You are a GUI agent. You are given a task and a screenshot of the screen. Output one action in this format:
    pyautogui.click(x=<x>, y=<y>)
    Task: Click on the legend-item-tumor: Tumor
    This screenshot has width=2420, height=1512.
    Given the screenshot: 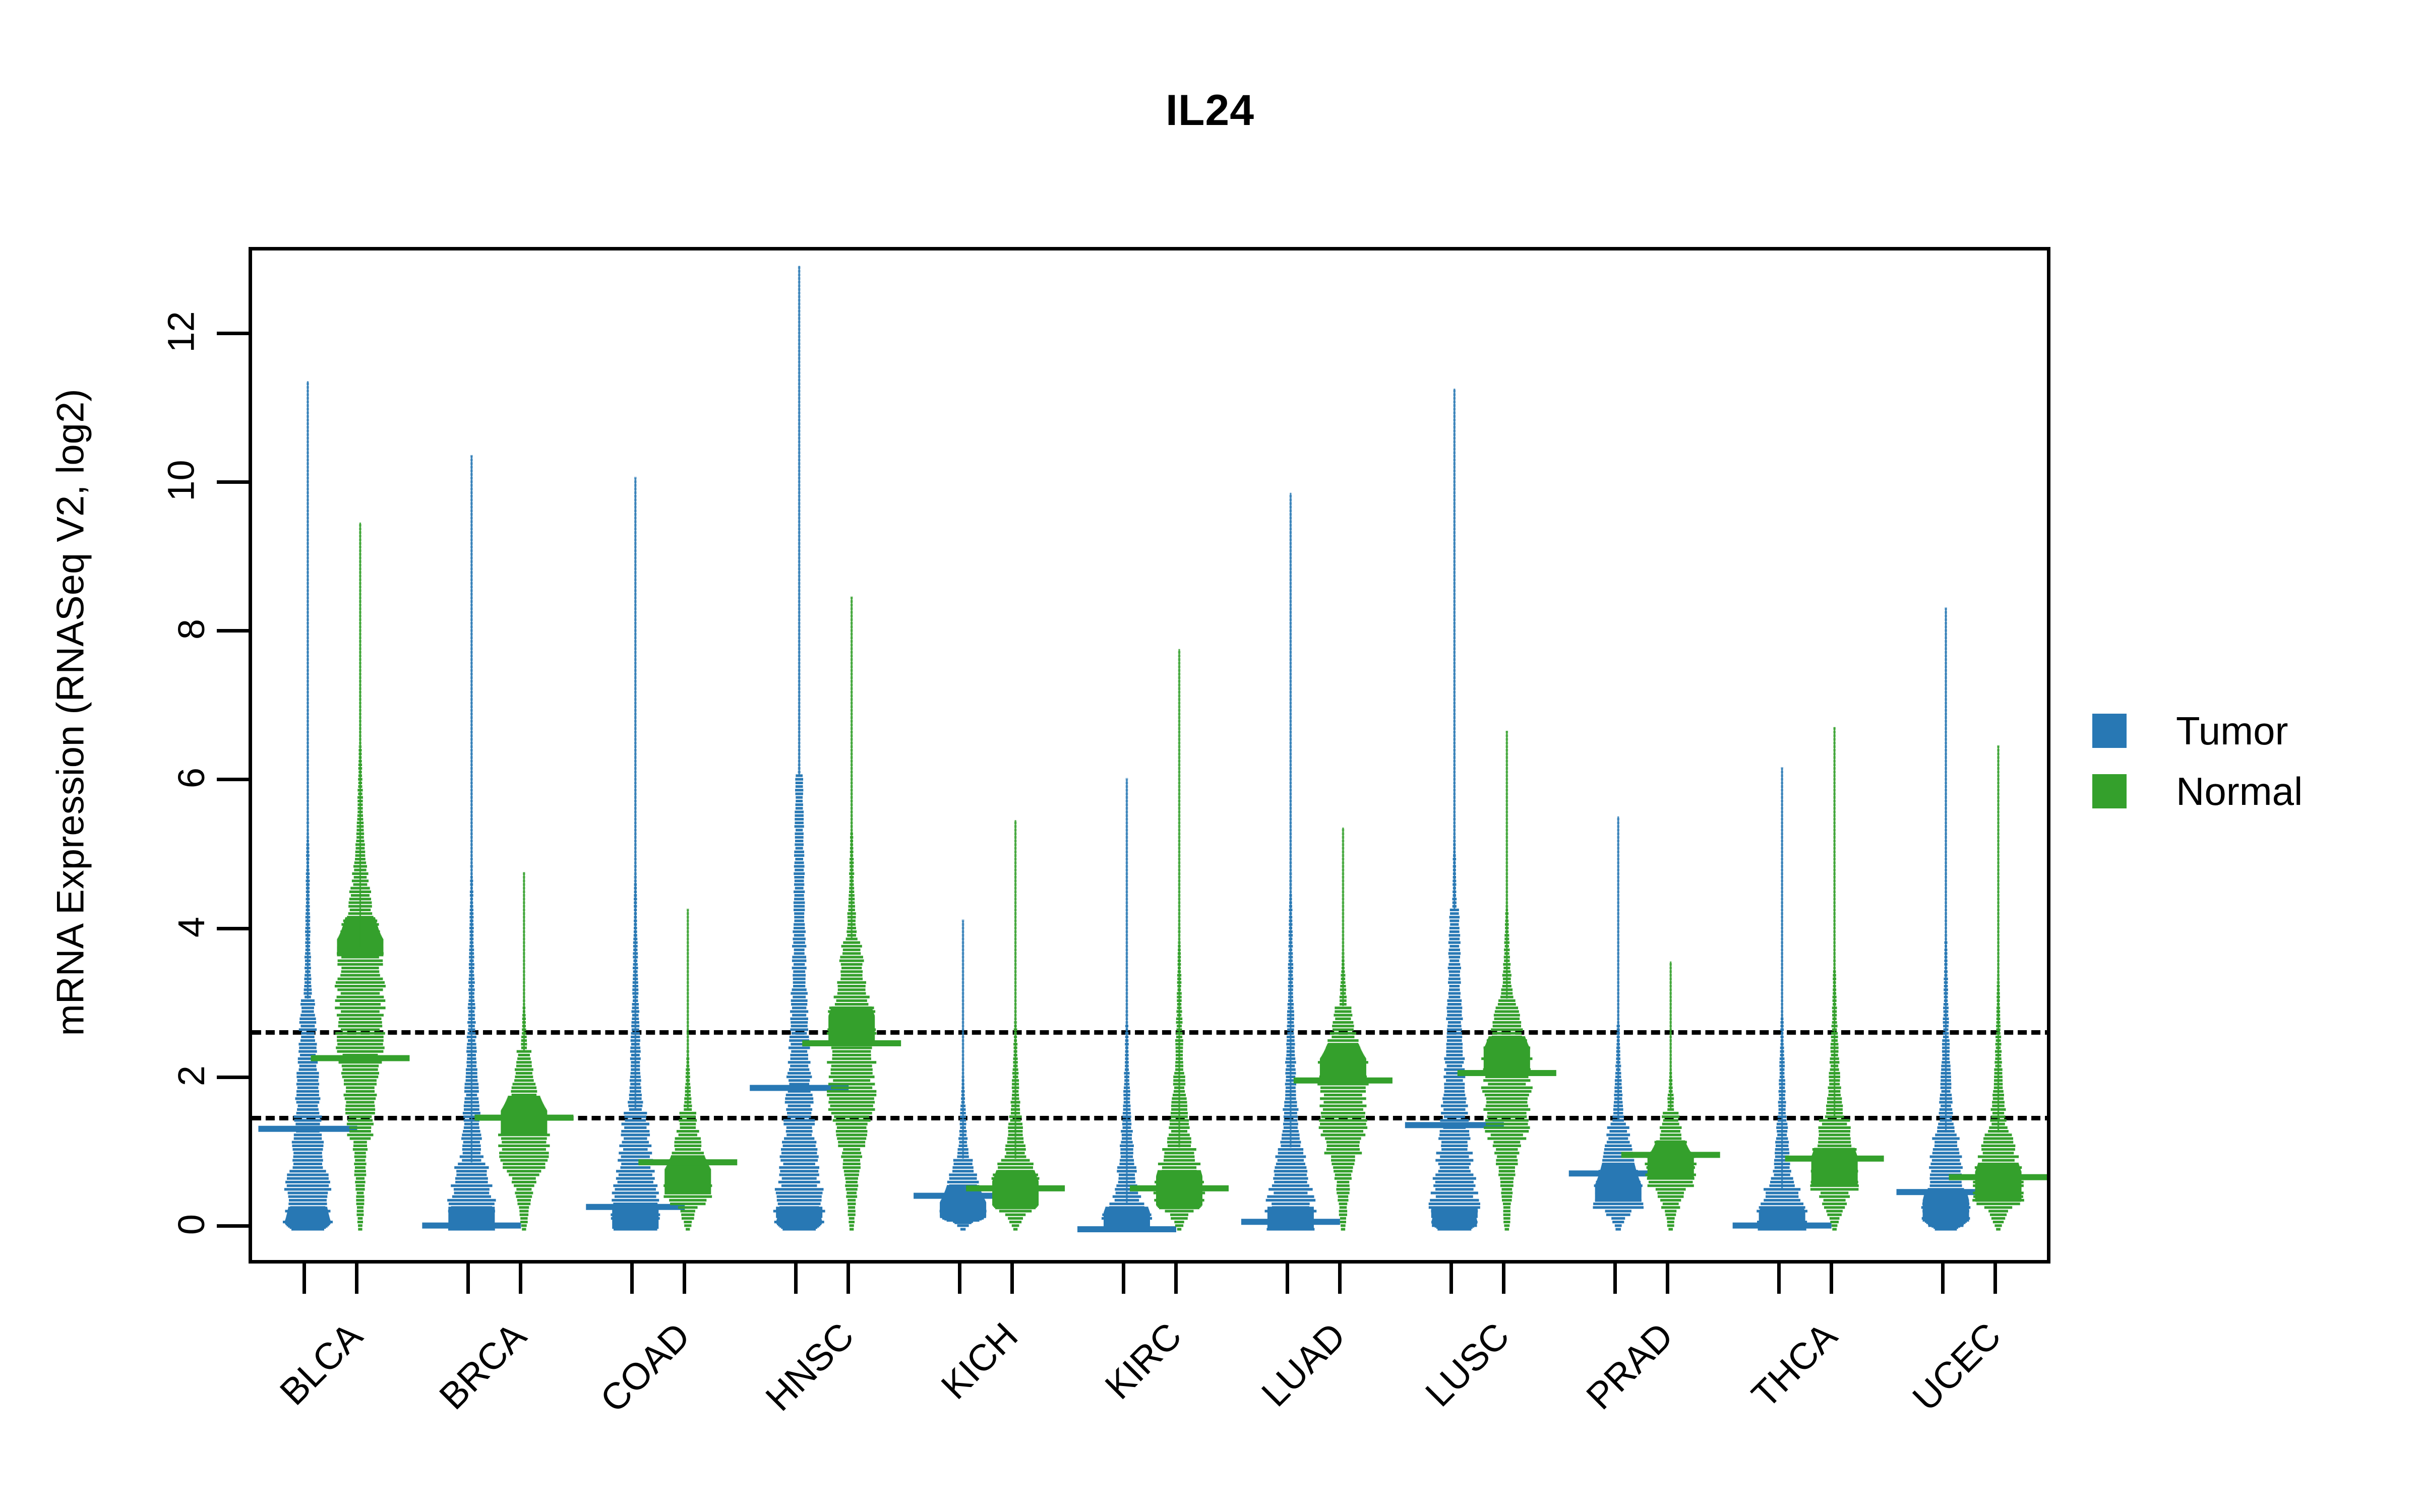 What is the action you would take?
    pyautogui.click(x=2248, y=731)
    